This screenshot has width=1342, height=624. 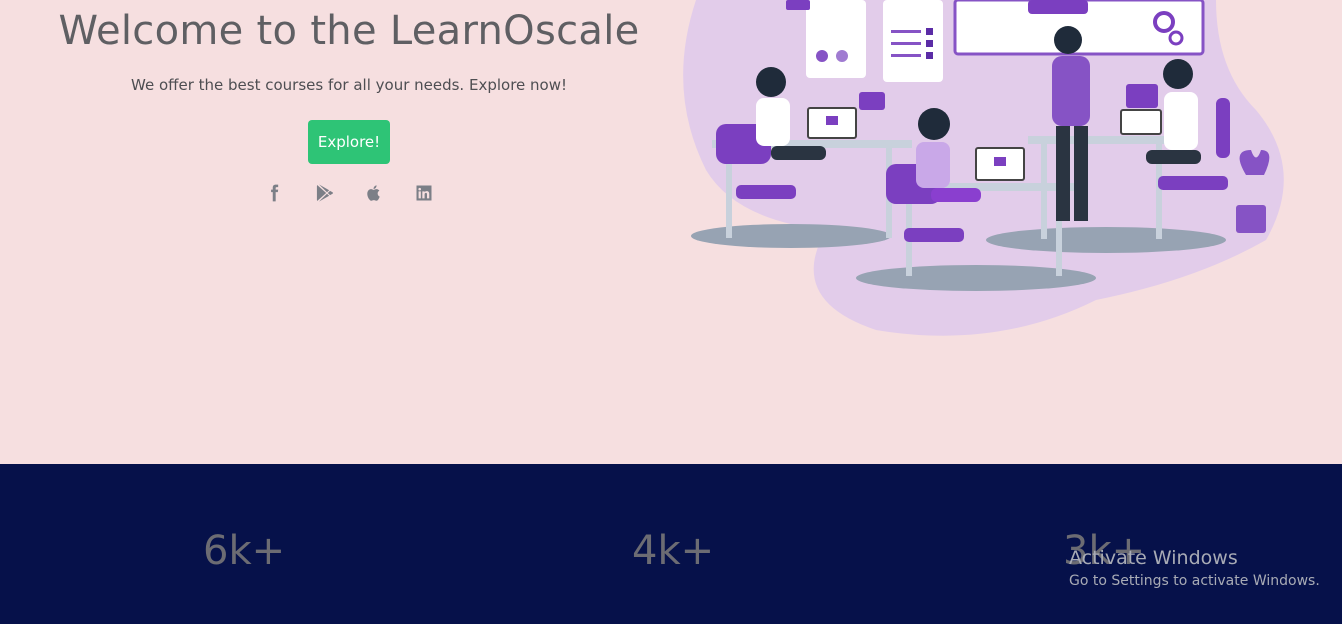 I want to click on hero-title: Welcome to the LearnOscale, so click(x=349, y=31).